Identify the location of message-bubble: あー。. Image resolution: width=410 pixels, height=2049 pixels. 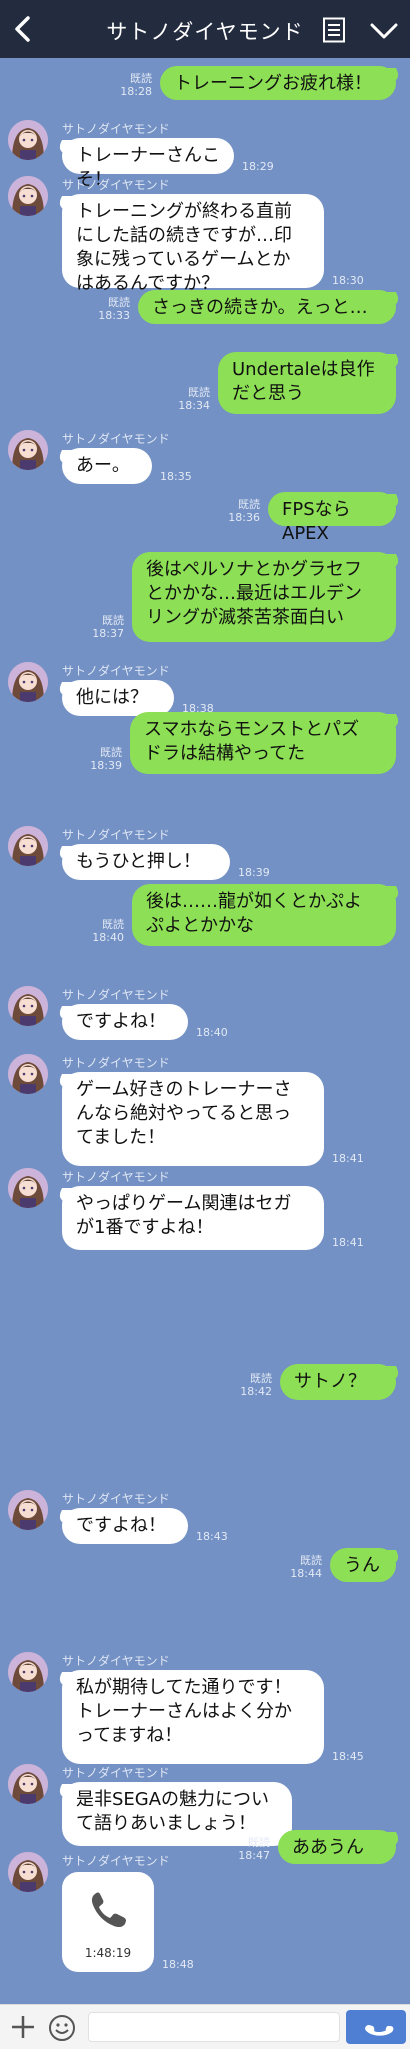
(107, 466).